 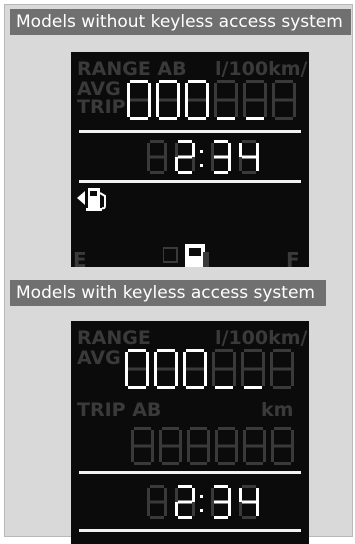 What do you see at coordinates (262, 69) in the screenshot?
I see `unit-label: l/100km/l` at bounding box center [262, 69].